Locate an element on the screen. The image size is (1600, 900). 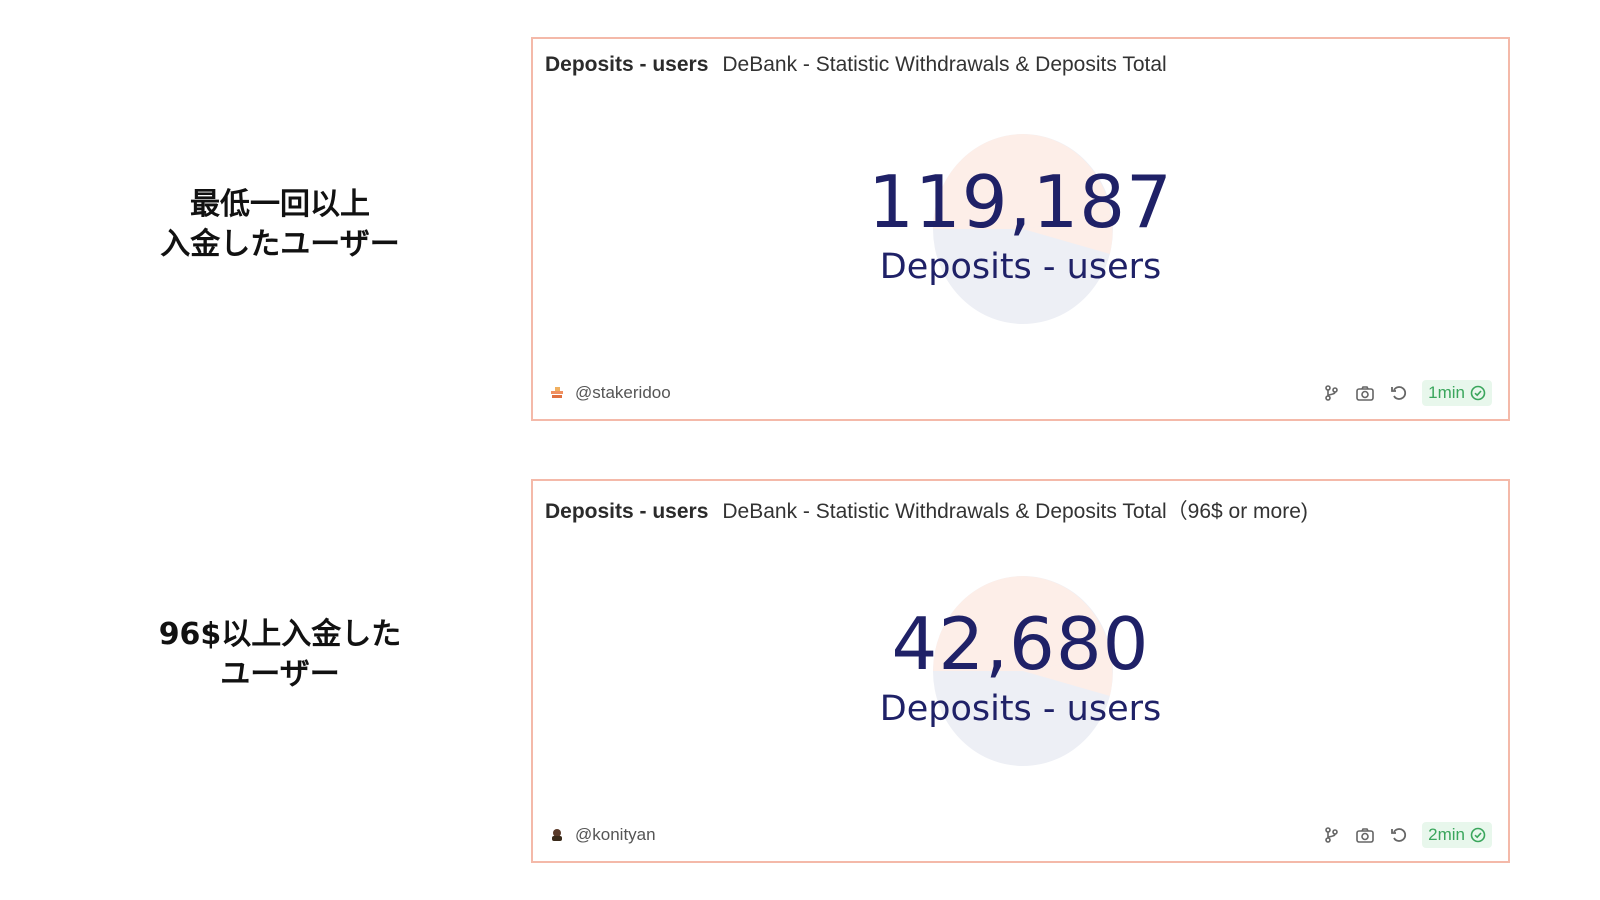
refresh-status-badge: 1min is located at coordinates (1457, 393).